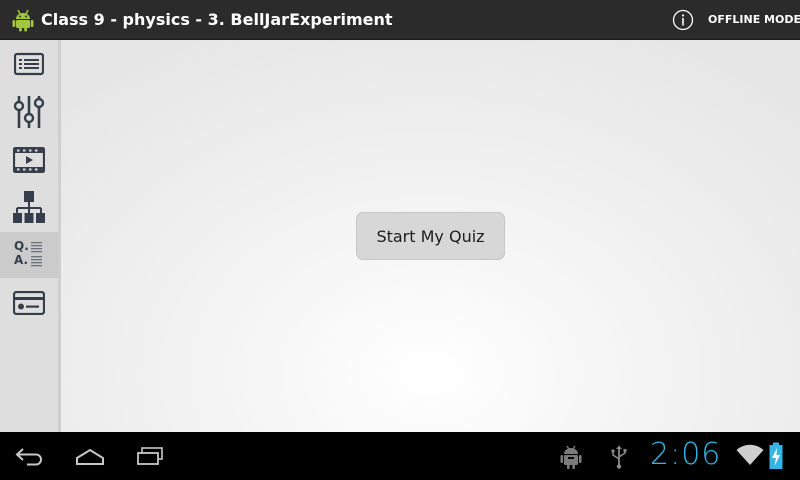 This screenshot has height=480, width=800. I want to click on start-quiz-button: Start My Quiz, so click(430, 236).